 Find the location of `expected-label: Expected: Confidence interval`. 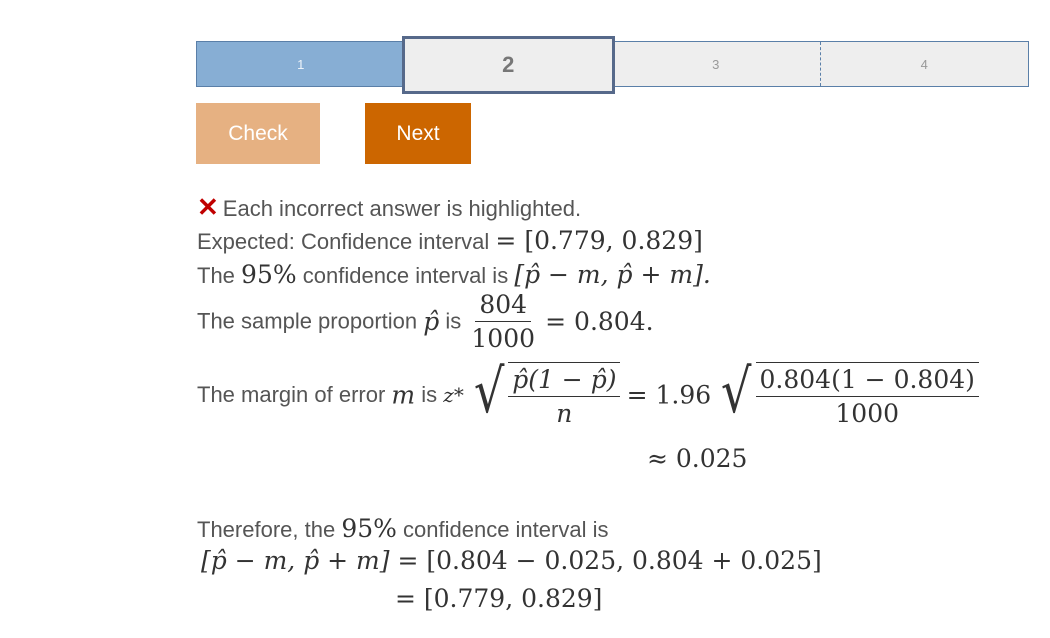

expected-label: Expected: Confidence interval is located at coordinates (343, 241).